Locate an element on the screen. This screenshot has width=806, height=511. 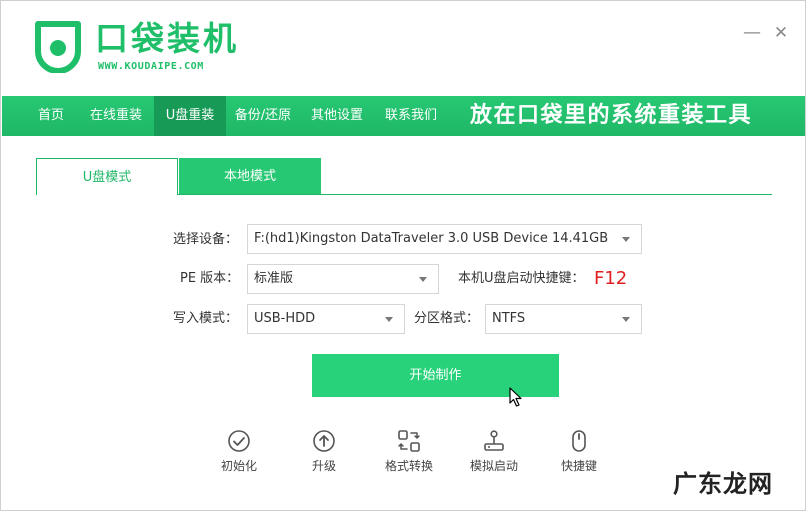
nav-item-other-settings: 其他设置 is located at coordinates (337, 116).